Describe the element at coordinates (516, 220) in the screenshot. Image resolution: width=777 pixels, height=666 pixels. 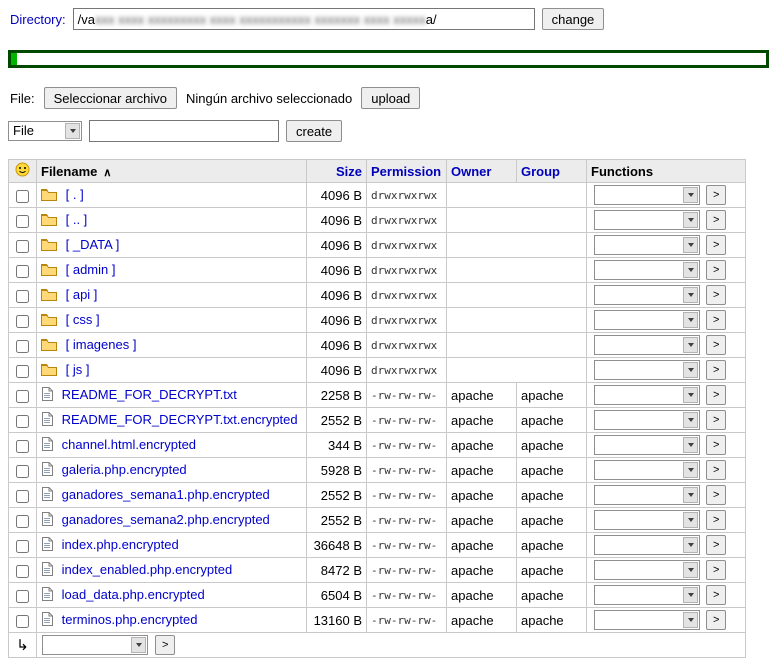
I see `file-owner` at that location.